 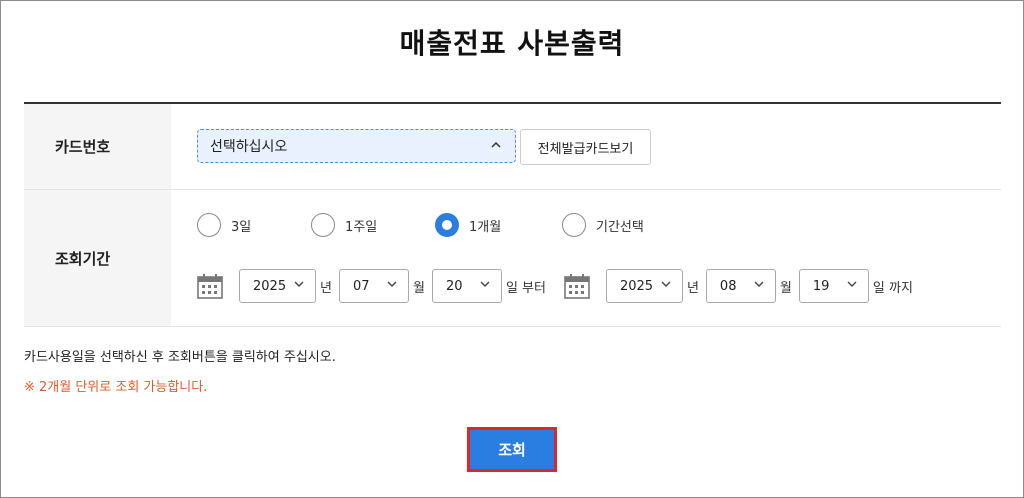 What do you see at coordinates (496, 147) in the screenshot?
I see `chevron-up-icon` at bounding box center [496, 147].